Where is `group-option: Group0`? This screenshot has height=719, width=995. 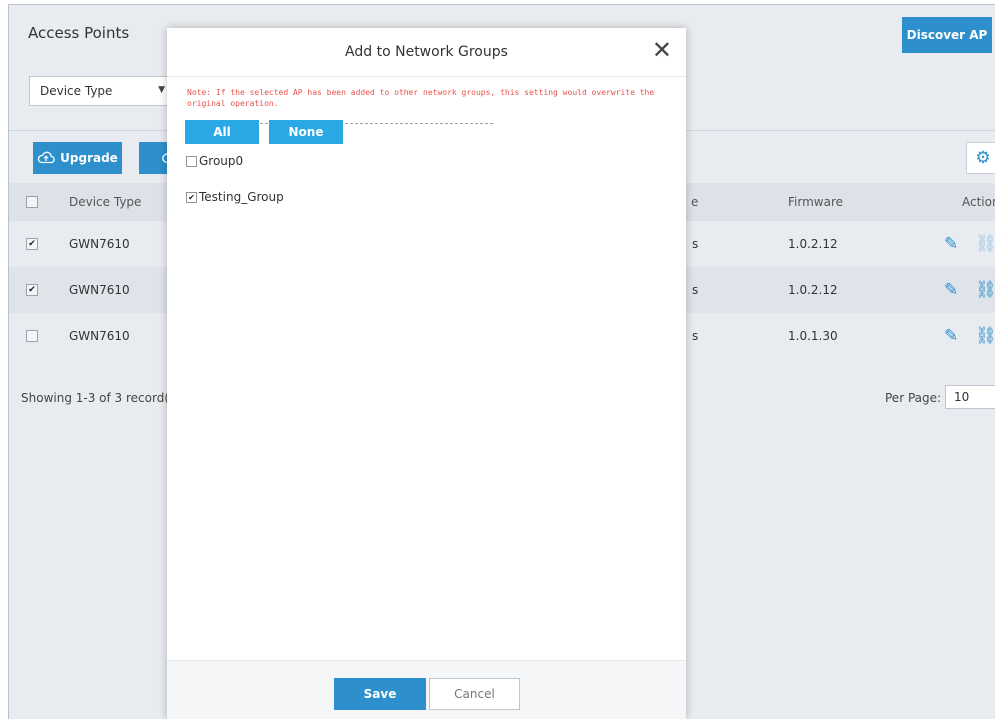 group-option: Group0 is located at coordinates (214, 161).